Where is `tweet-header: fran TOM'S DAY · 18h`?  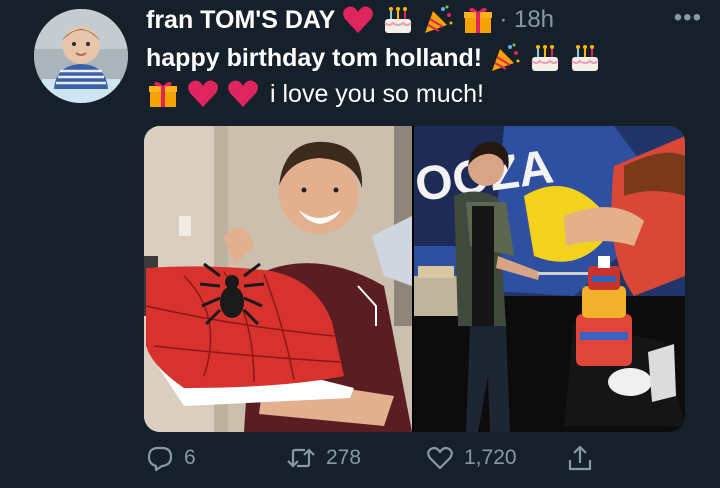 tweet-header: fran TOM'S DAY · 18h is located at coordinates (350, 20).